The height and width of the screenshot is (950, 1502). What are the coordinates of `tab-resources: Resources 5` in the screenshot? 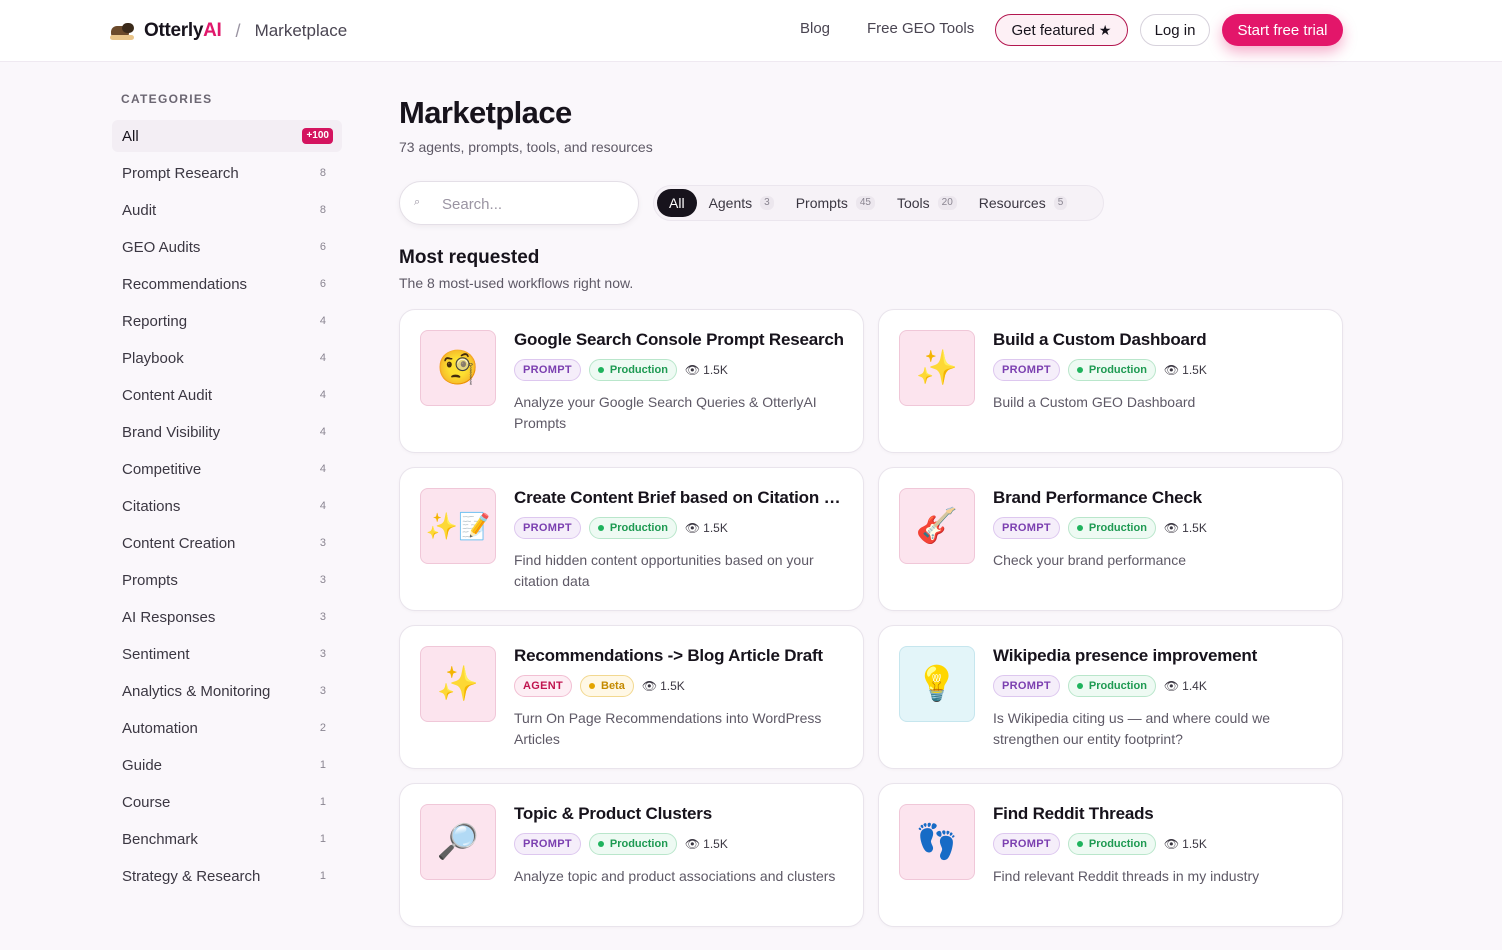 It's located at (1023, 203).